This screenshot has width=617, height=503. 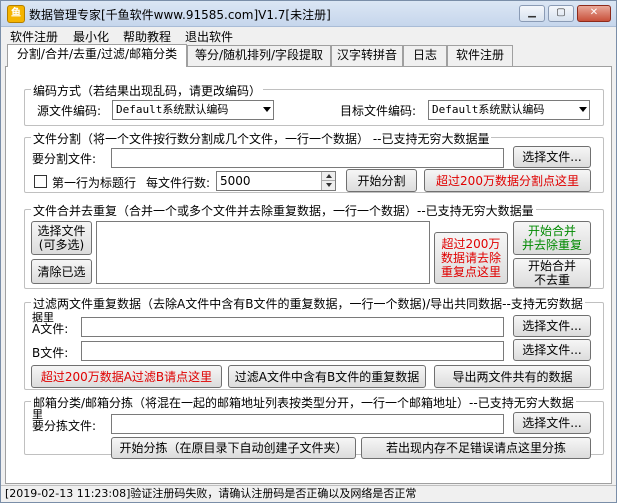 I want to click on merge-dedupe-line1: 开始合并, so click(x=551, y=231).